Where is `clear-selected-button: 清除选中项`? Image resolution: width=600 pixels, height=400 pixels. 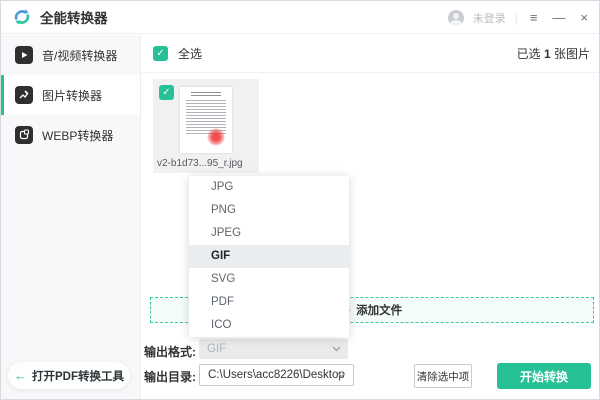
clear-selected-button: 清除选中项 is located at coordinates (443, 376).